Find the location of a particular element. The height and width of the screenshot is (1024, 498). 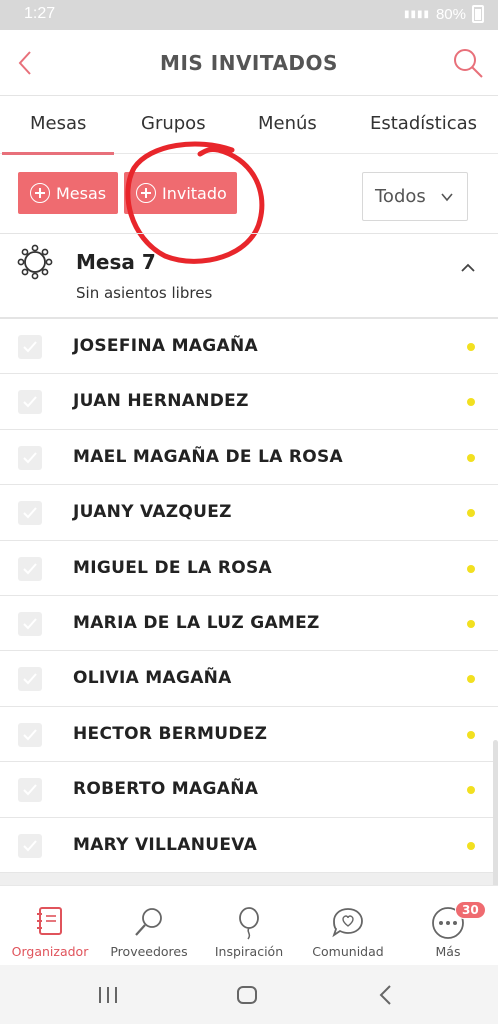

guest-row: HECTOR BERMUDEZ is located at coordinates (249, 735).